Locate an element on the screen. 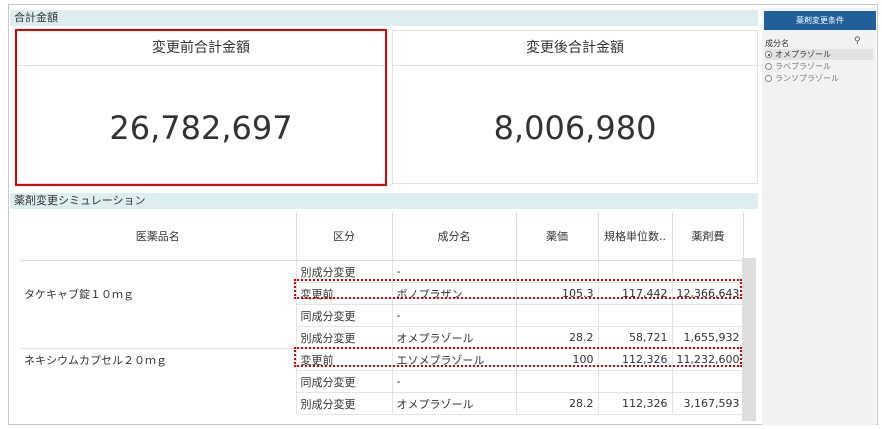 This screenshot has height=429, width=882. after-total-card: 変更後合計金額 8,006,980 is located at coordinates (575, 107).